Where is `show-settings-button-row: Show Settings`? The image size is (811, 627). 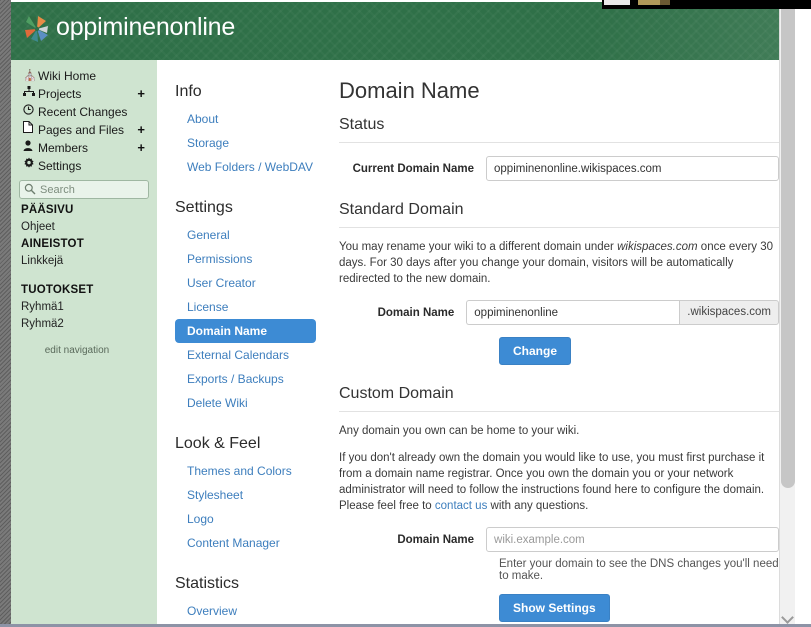
show-settings-button-row: Show Settings is located at coordinates (639, 608).